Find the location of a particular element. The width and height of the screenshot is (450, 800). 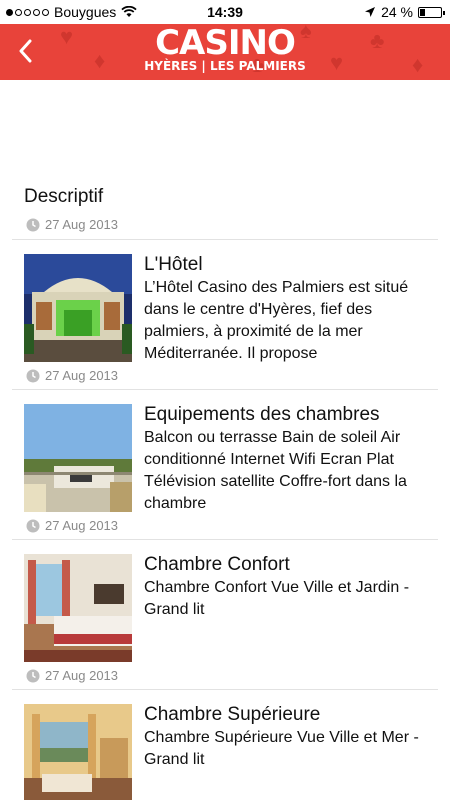

battery-percent: 24 % is located at coordinates (397, 12).